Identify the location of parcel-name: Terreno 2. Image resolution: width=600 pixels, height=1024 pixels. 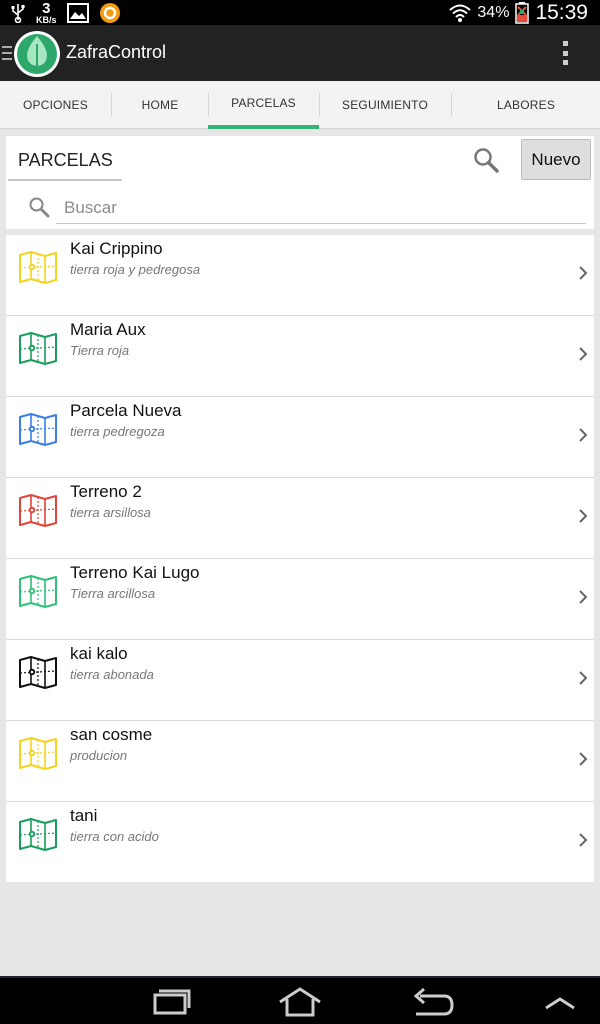
(106, 491).